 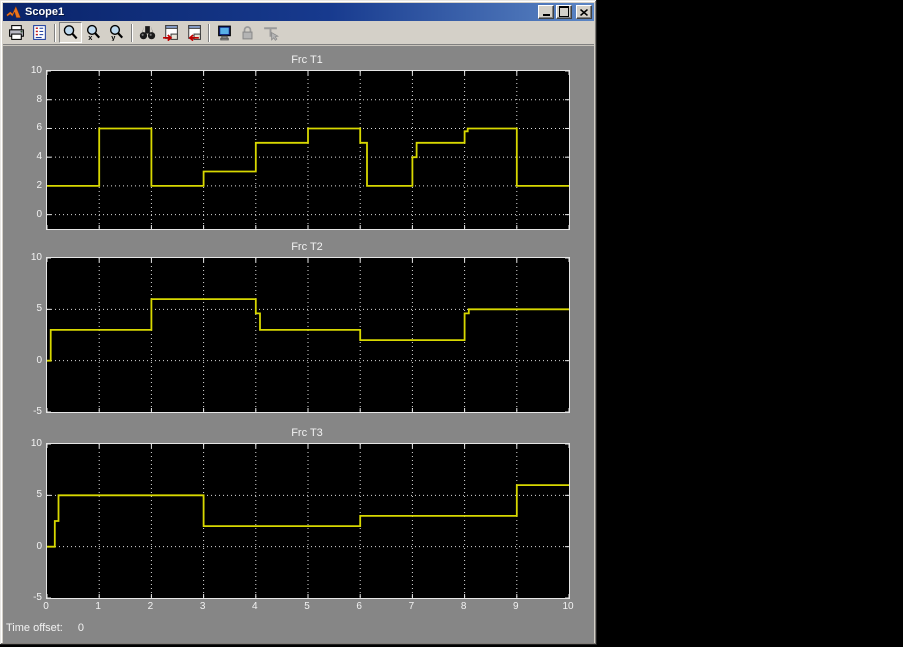 I want to click on plot-title-frc-t1: Frc T1, so click(x=307, y=60).